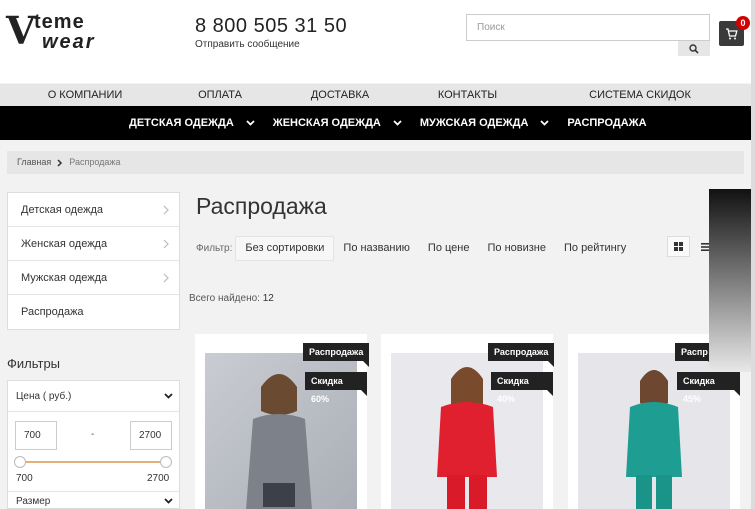 This screenshot has width=755, height=509. I want to click on nav-kids: ДЕТСКАЯ ОДЕЖДА, so click(192, 123).